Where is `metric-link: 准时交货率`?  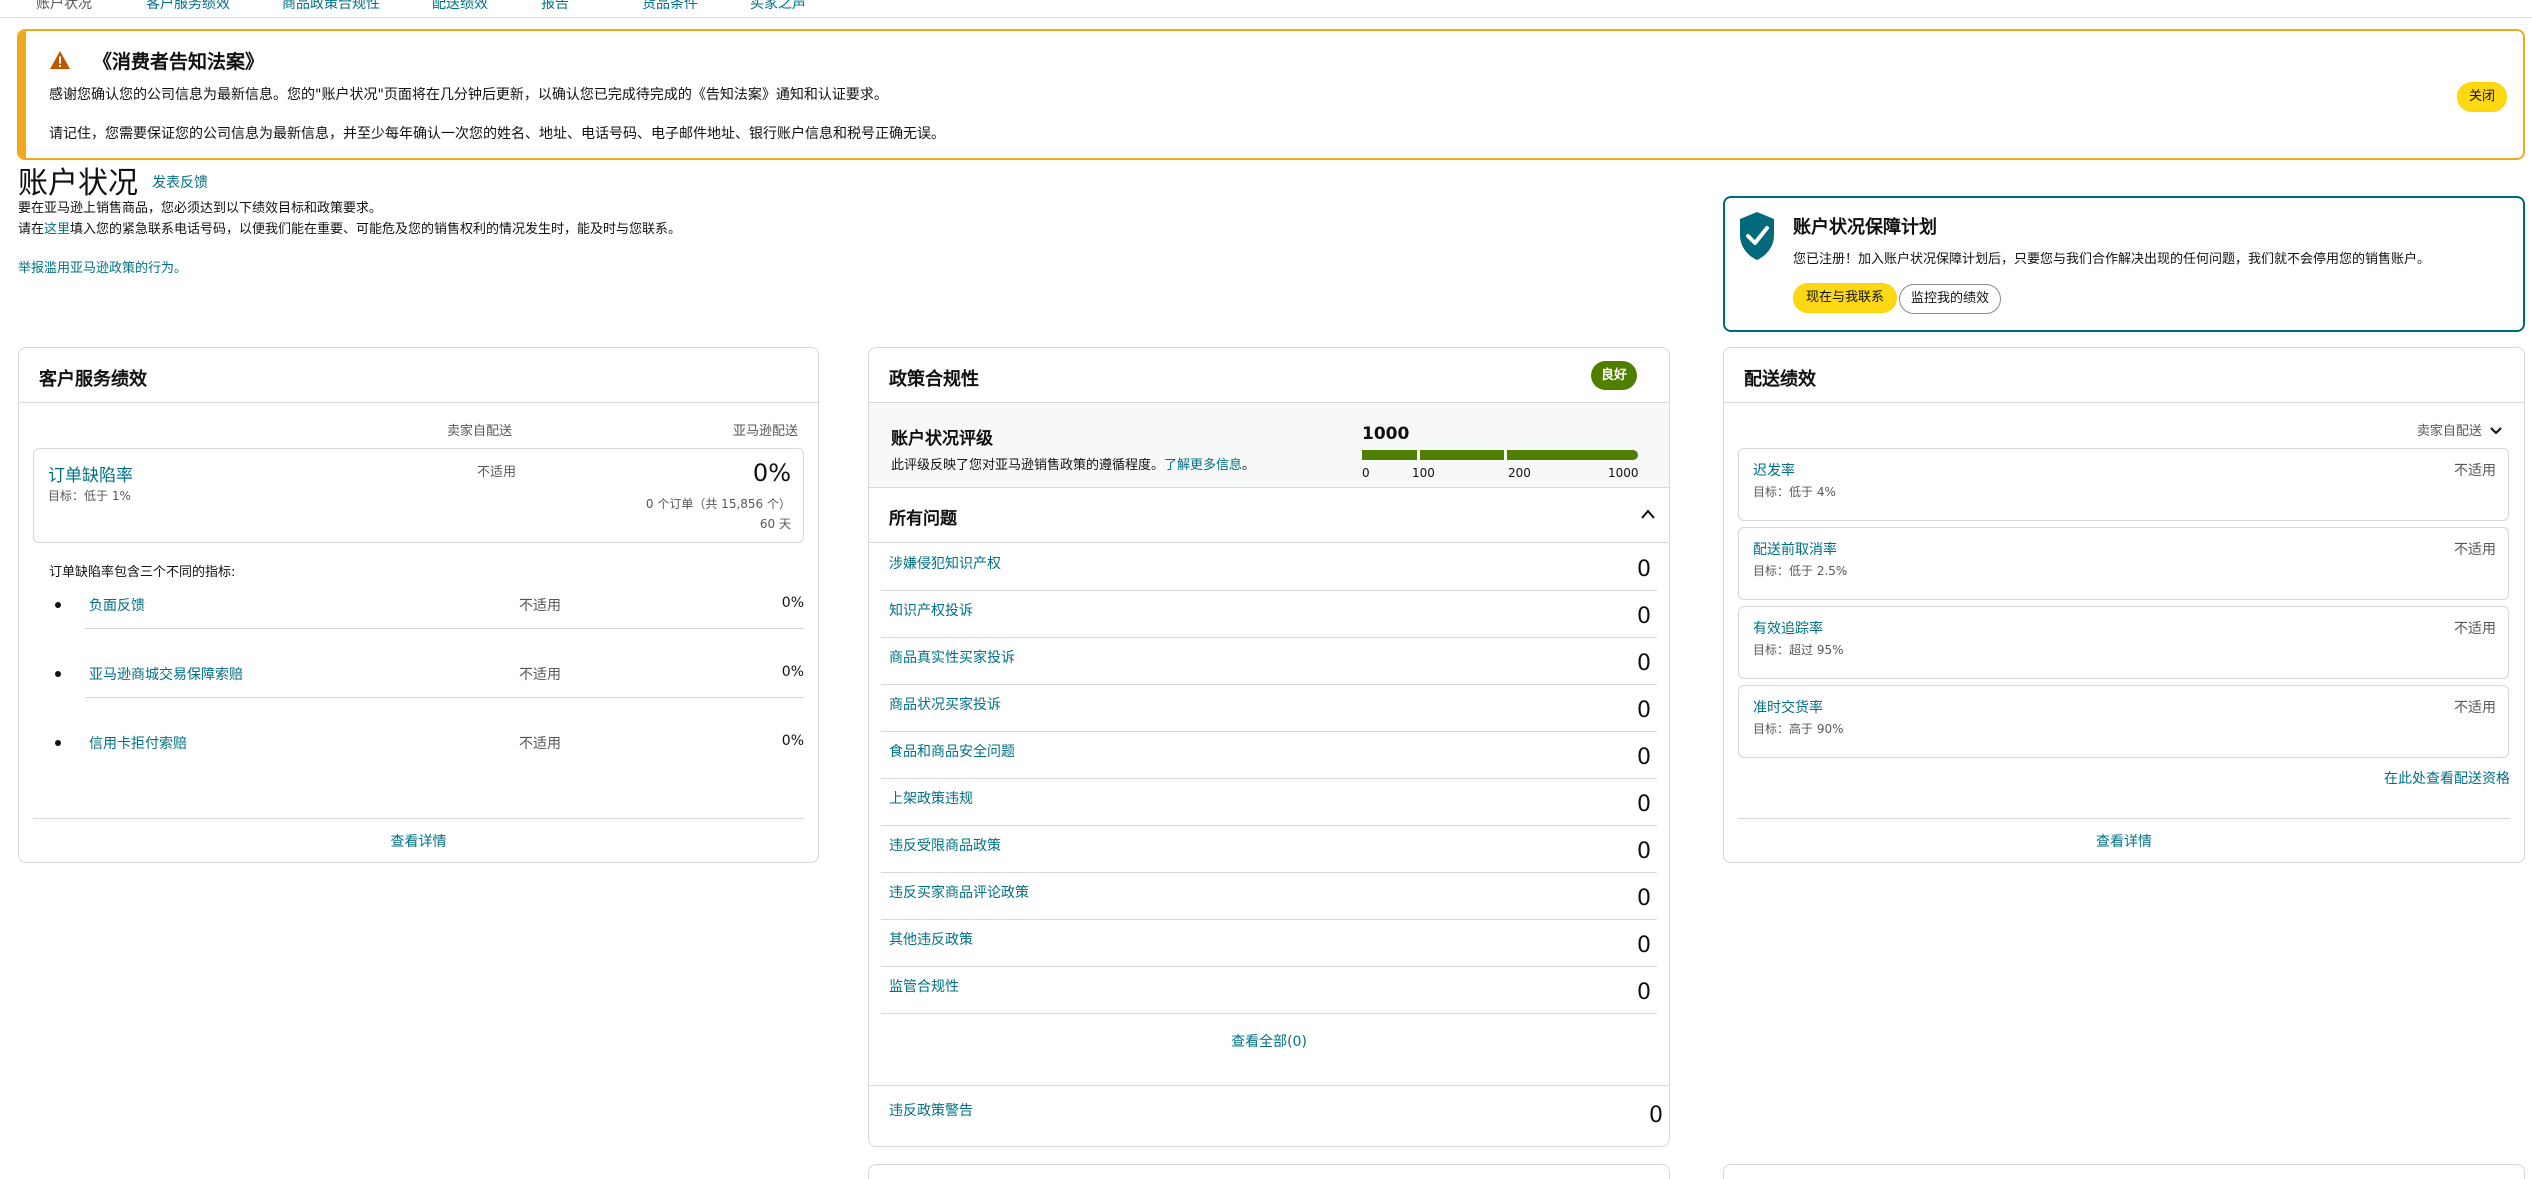 metric-link: 准时交货率 is located at coordinates (1788, 707).